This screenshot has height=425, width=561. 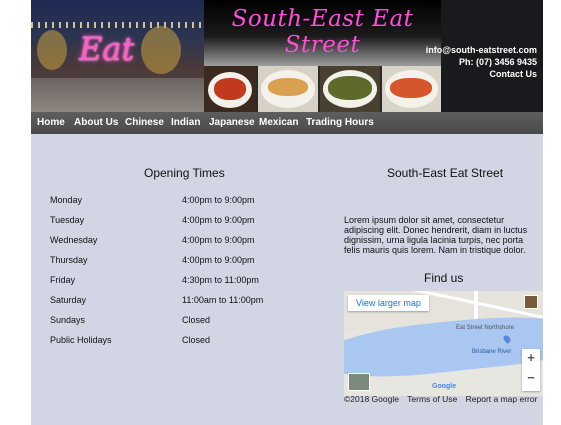 I want to click on hours-value: 11:00am to 11:00pm, so click(x=223, y=300).